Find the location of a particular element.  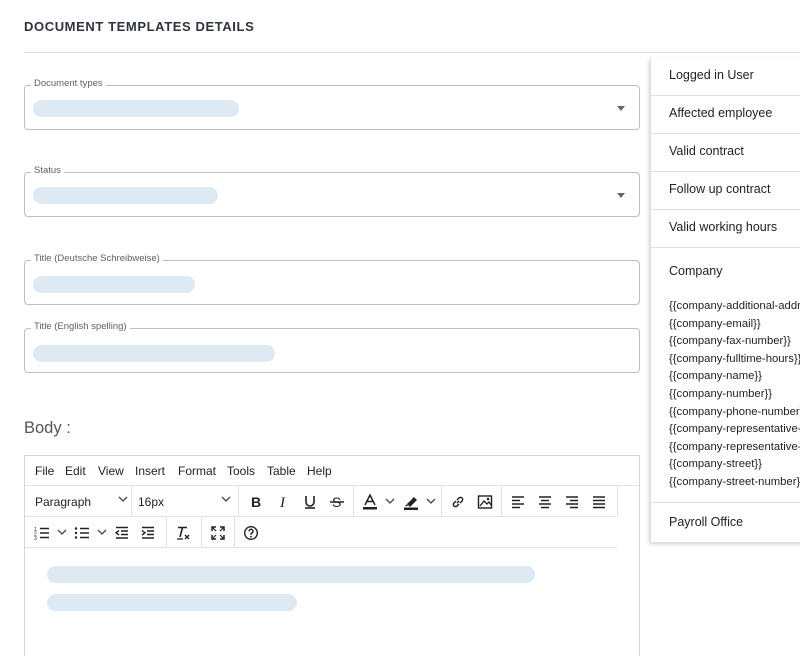

menu-edit: Edit is located at coordinates (75, 471).